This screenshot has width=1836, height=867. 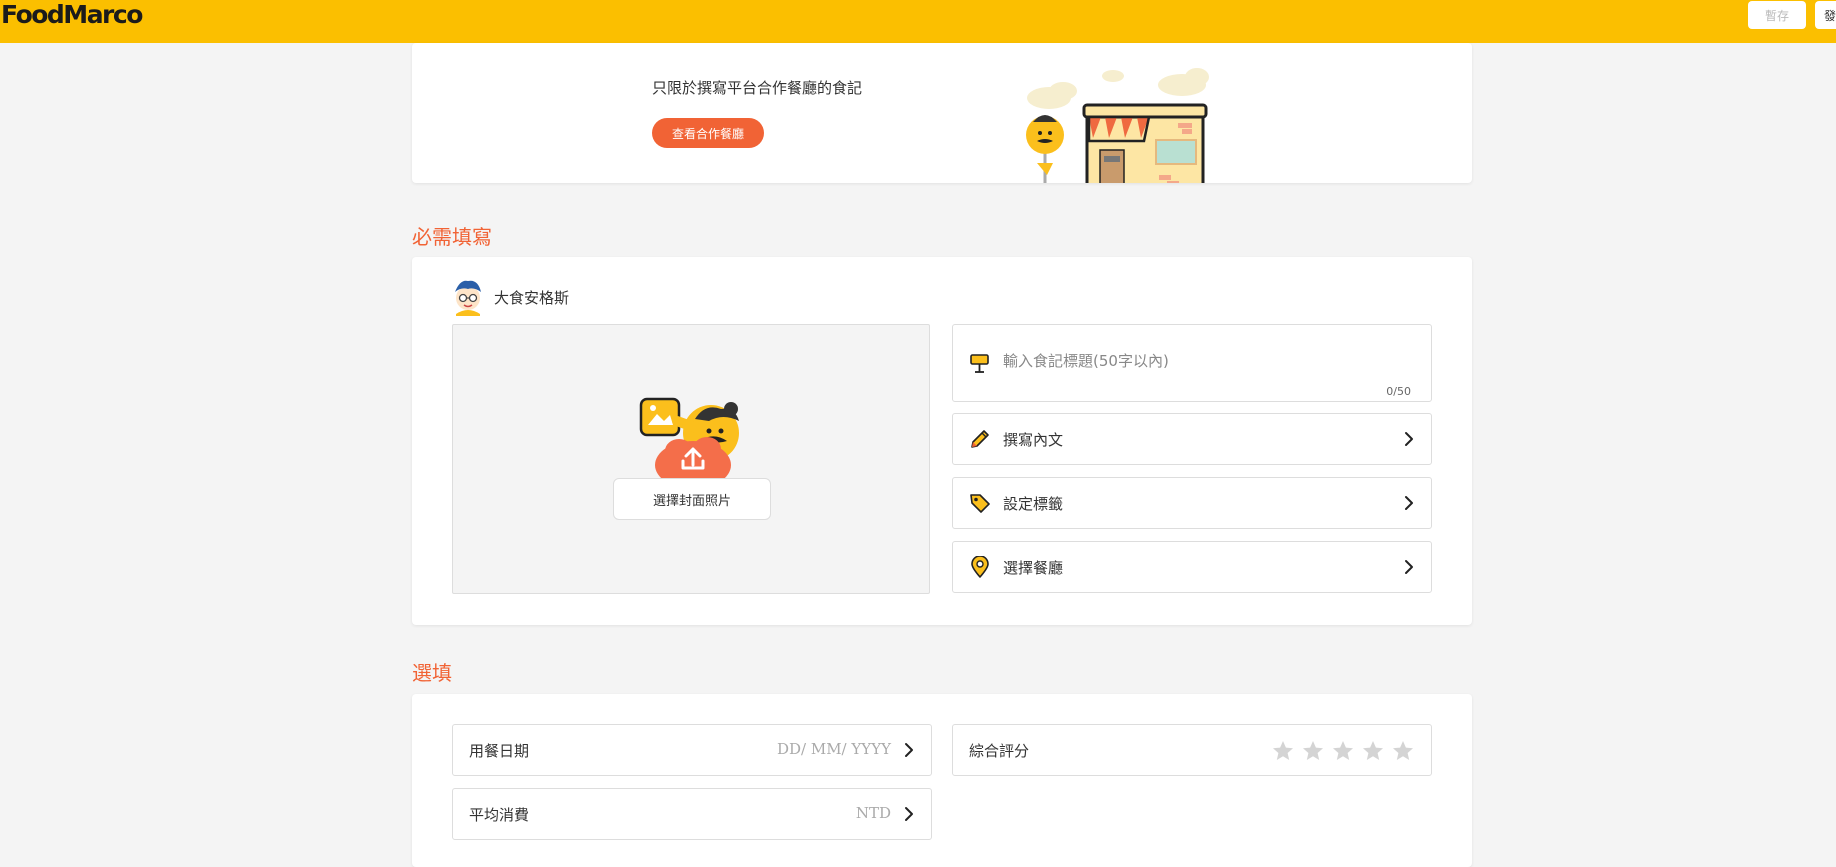 I want to click on overall-rating-field: 綜合評分, so click(x=1192, y=750).